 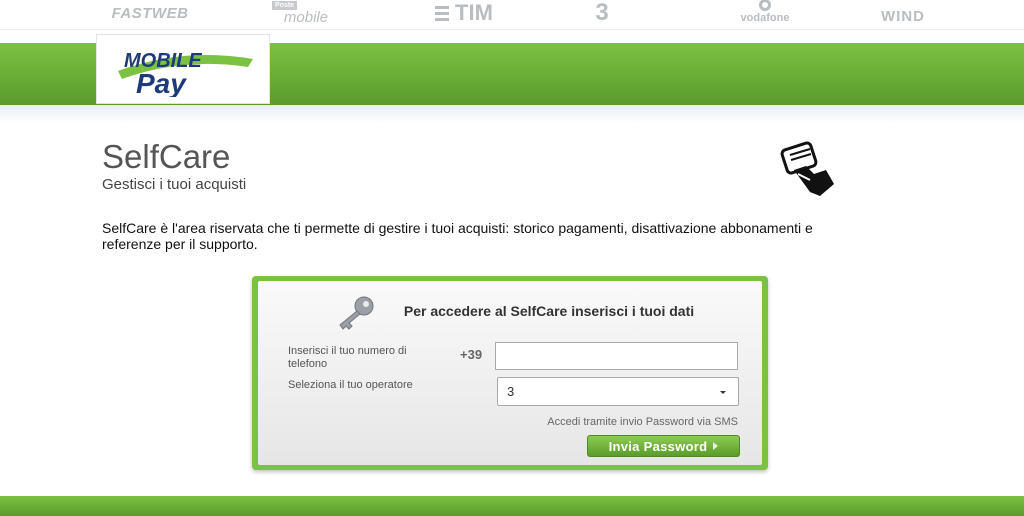 I want to click on page-title: SelfCare, so click(x=166, y=156).